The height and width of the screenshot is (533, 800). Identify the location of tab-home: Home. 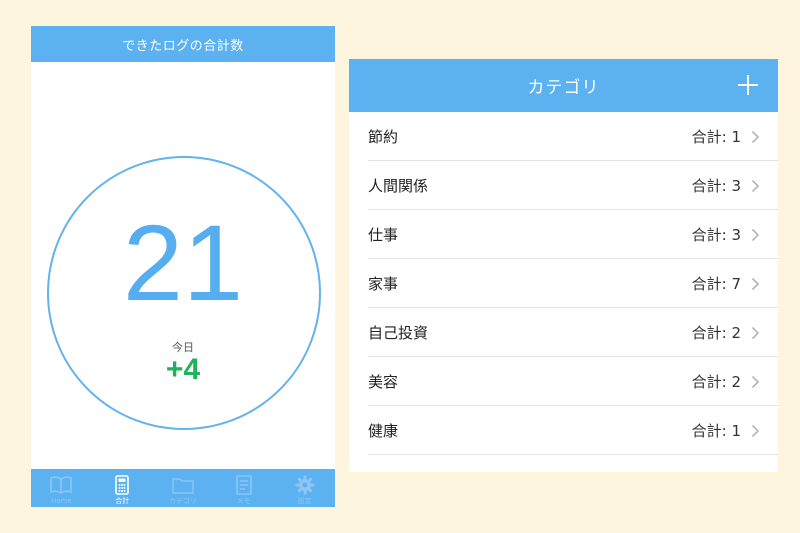
(61, 488).